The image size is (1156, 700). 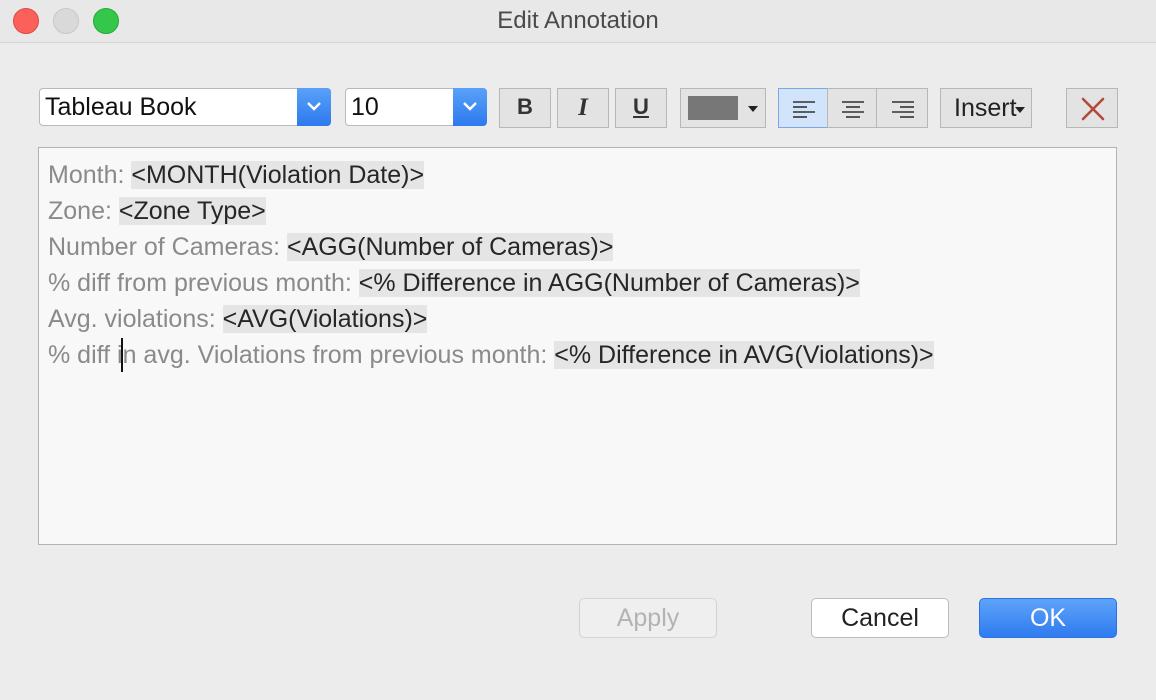 What do you see at coordinates (1048, 618) in the screenshot?
I see `ok-button: OK` at bounding box center [1048, 618].